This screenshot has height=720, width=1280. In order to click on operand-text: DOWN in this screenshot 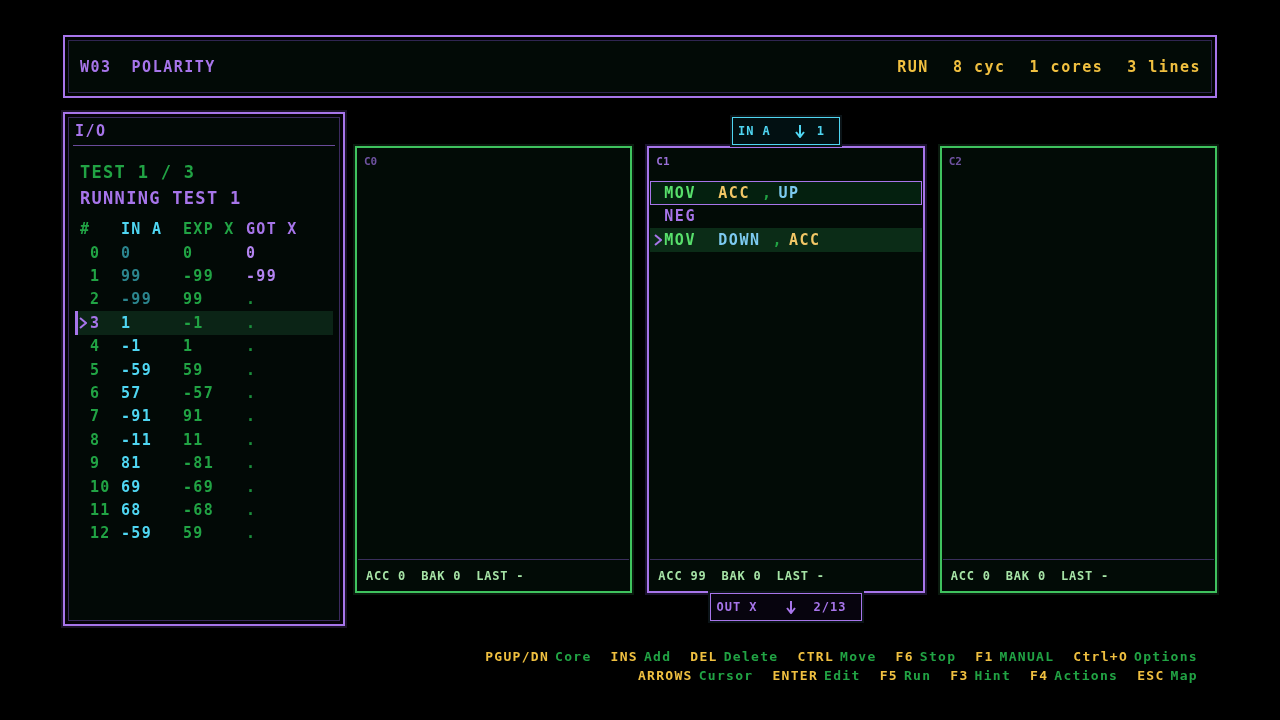, I will do `click(739, 239)`.